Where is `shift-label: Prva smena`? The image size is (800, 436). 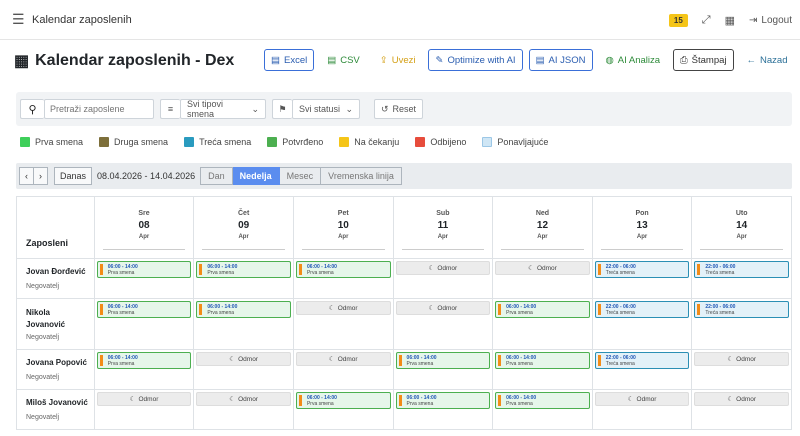
shift-label: Prva smena is located at coordinates (121, 363).